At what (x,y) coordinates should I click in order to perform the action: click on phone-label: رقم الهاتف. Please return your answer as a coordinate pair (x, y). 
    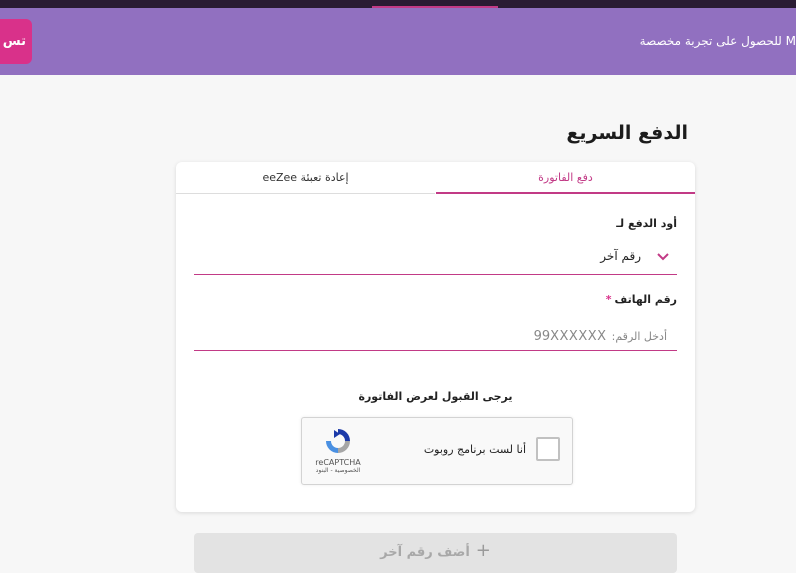
    Looking at the image, I should click on (645, 299).